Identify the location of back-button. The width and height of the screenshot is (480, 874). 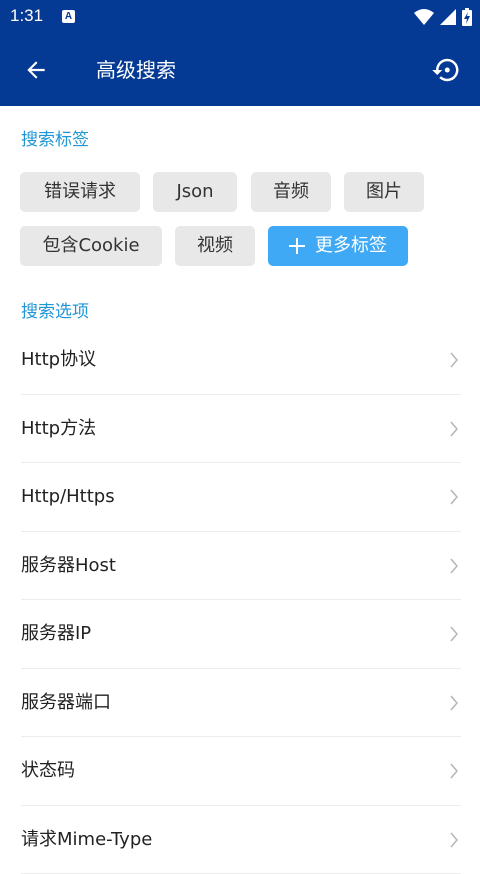
(36, 70).